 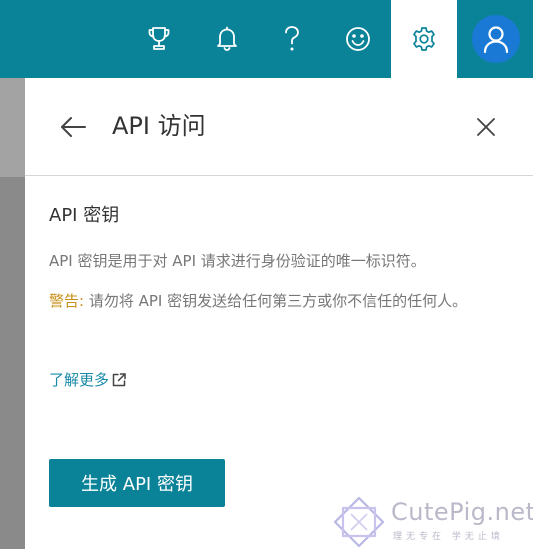 What do you see at coordinates (12, 127) in the screenshot?
I see `page-backdrop-header` at bounding box center [12, 127].